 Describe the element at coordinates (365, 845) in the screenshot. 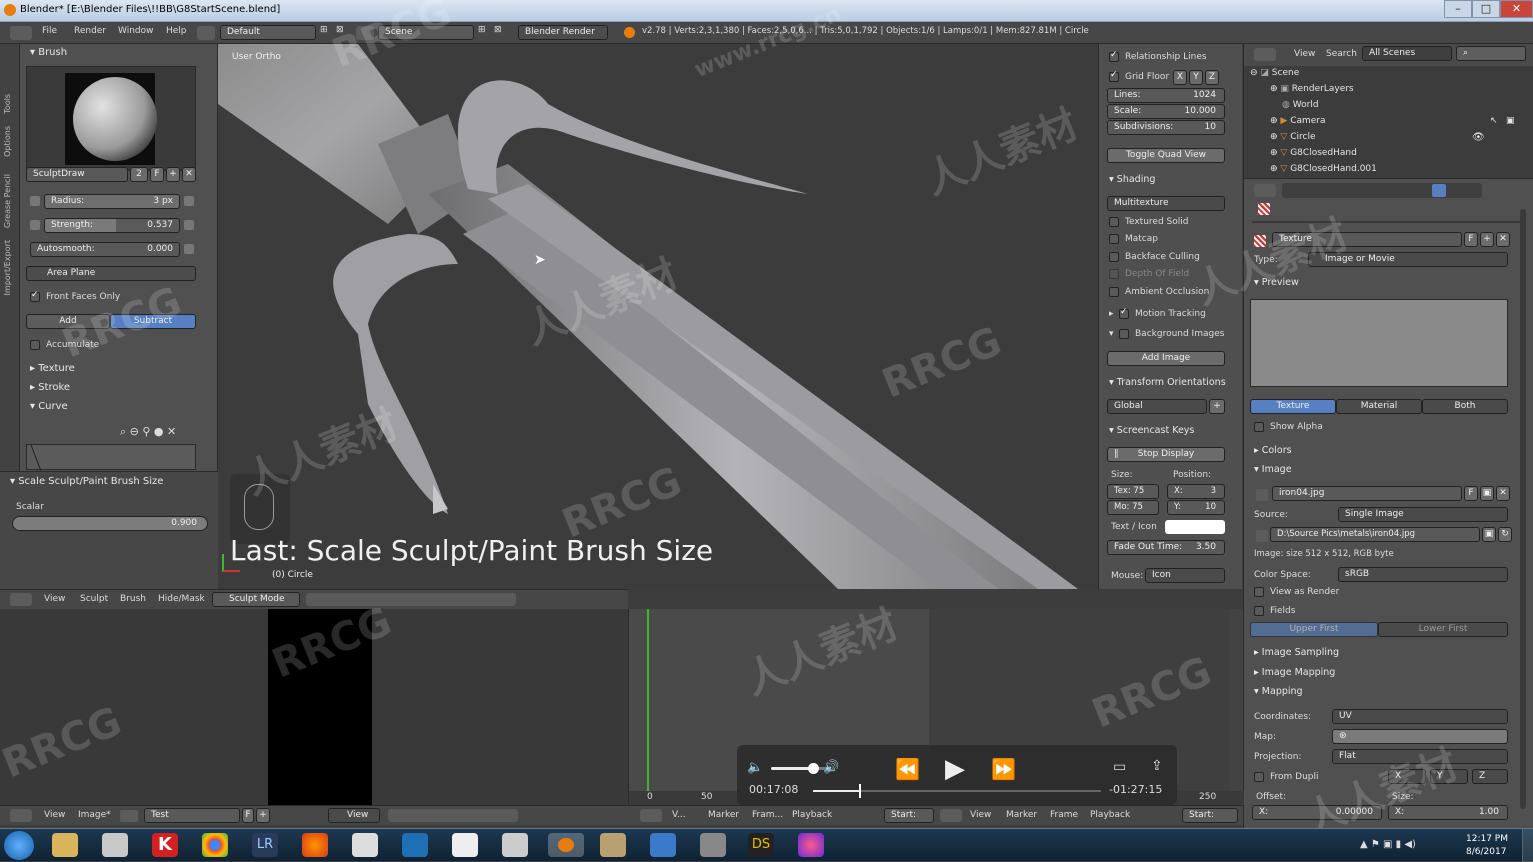

I see `notepad-icon` at that location.